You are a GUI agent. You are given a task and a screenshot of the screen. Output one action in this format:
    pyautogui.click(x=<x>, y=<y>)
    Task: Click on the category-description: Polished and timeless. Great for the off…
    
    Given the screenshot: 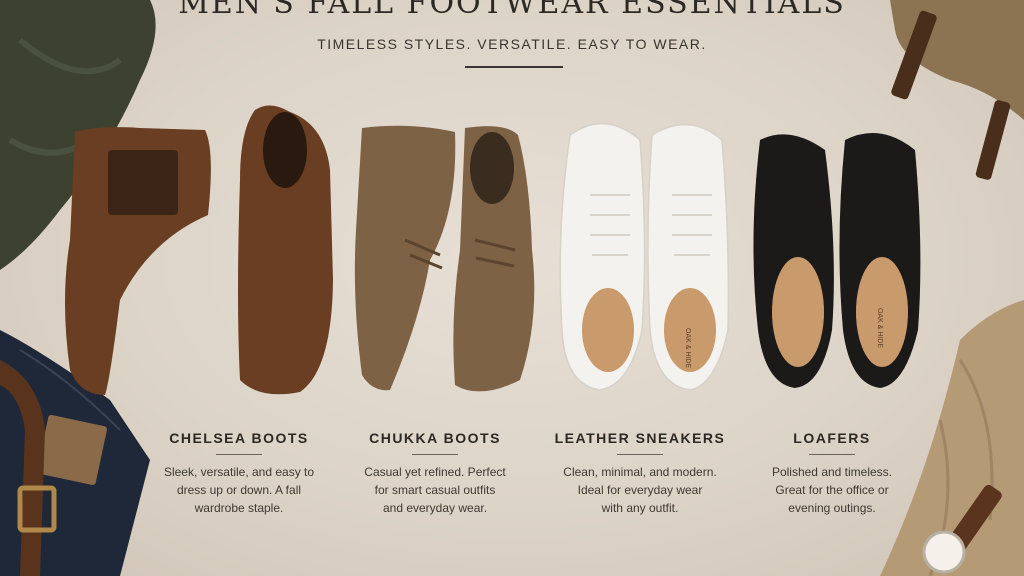 What is the action you would take?
    pyautogui.click(x=832, y=490)
    